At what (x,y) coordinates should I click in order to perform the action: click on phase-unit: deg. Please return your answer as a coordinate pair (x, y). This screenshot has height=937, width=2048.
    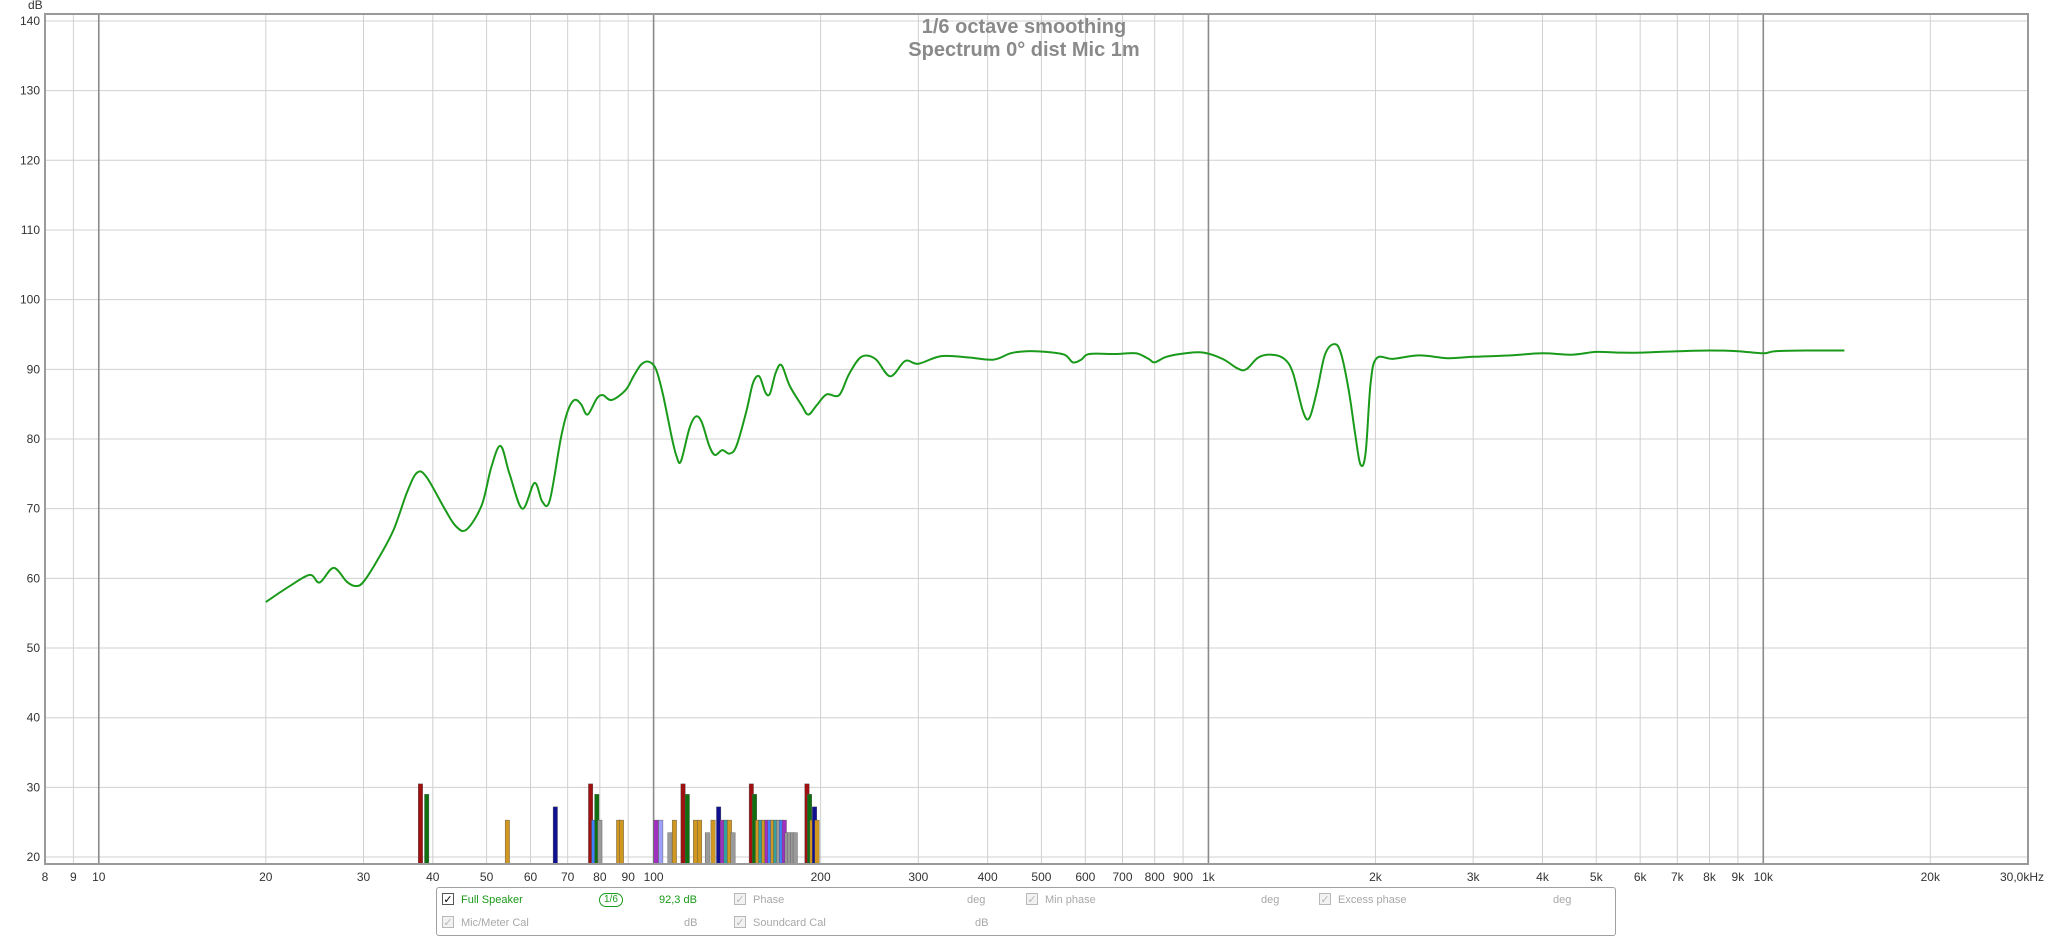
    Looking at the image, I should click on (976, 900).